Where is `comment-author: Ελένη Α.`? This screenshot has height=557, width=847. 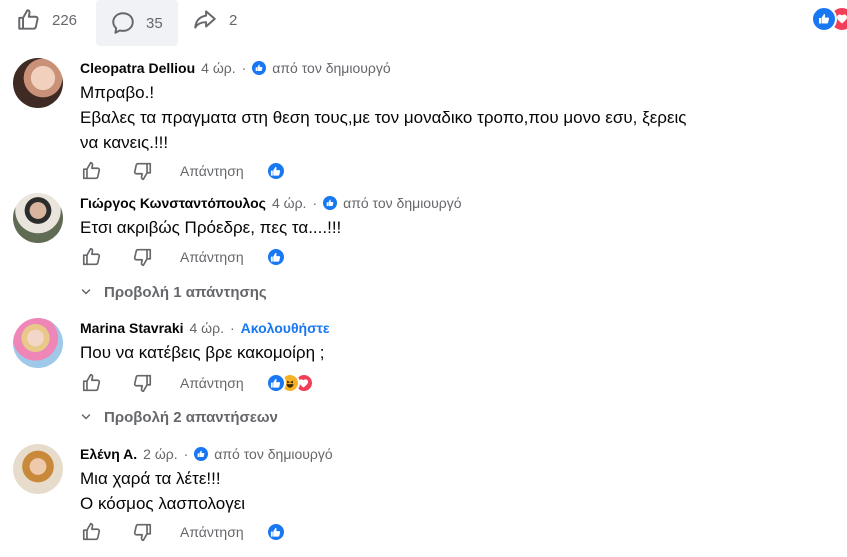
comment-author: Ελένη Α. is located at coordinates (108, 454).